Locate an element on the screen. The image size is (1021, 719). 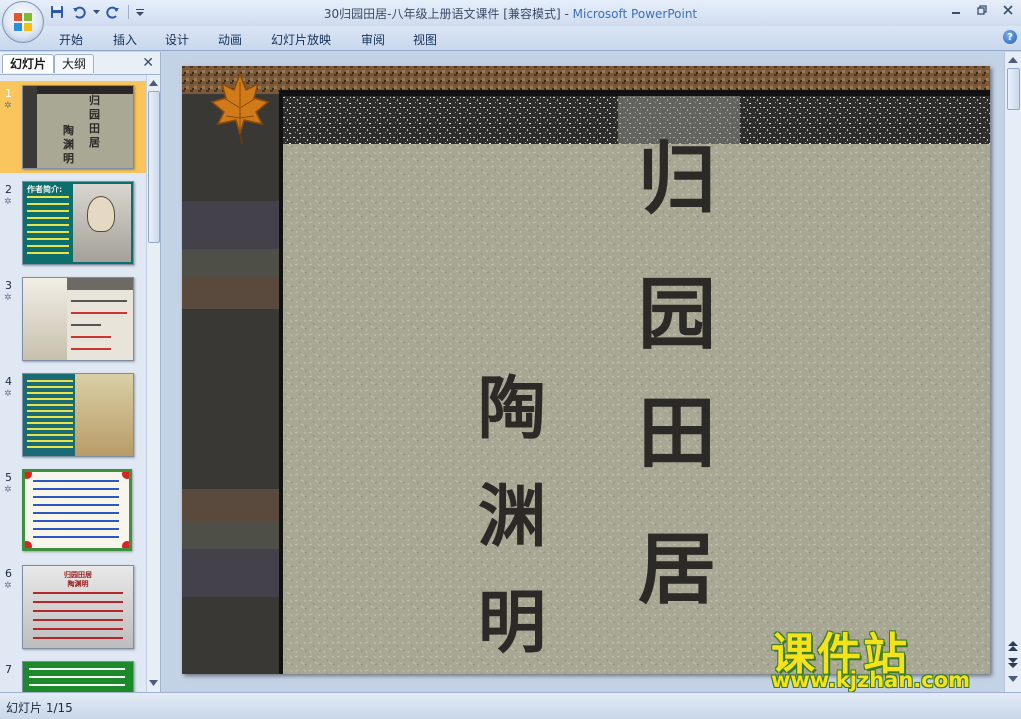
restore-button is located at coordinates (982, 10).